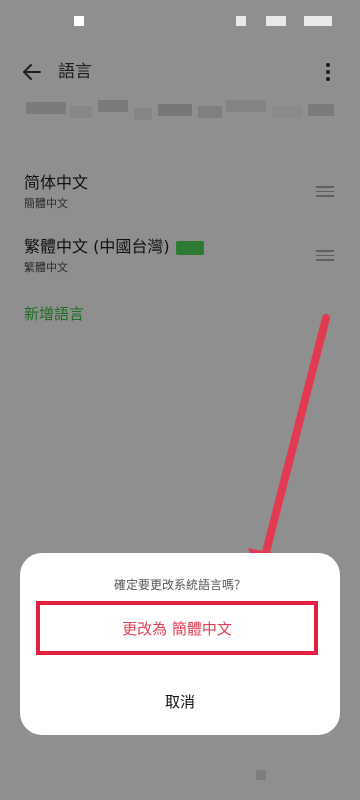 This screenshot has width=360, height=800. I want to click on language-name: 简体中文, so click(56, 182).